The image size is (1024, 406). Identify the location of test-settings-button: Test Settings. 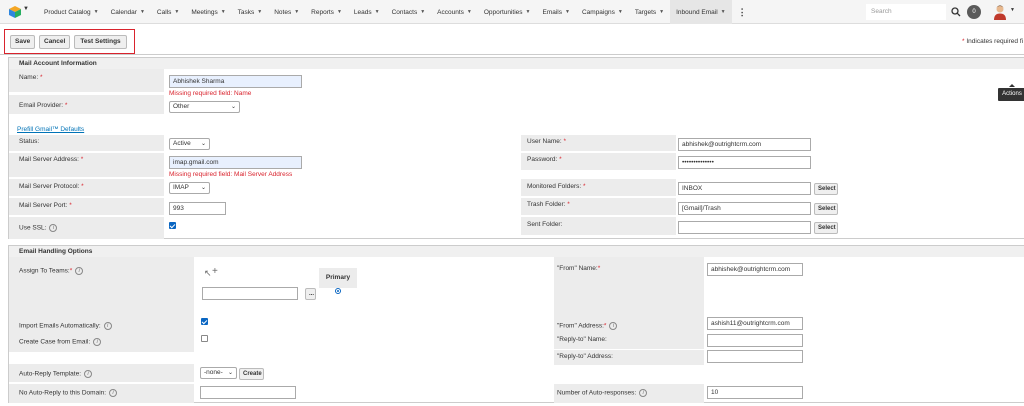
(100, 42).